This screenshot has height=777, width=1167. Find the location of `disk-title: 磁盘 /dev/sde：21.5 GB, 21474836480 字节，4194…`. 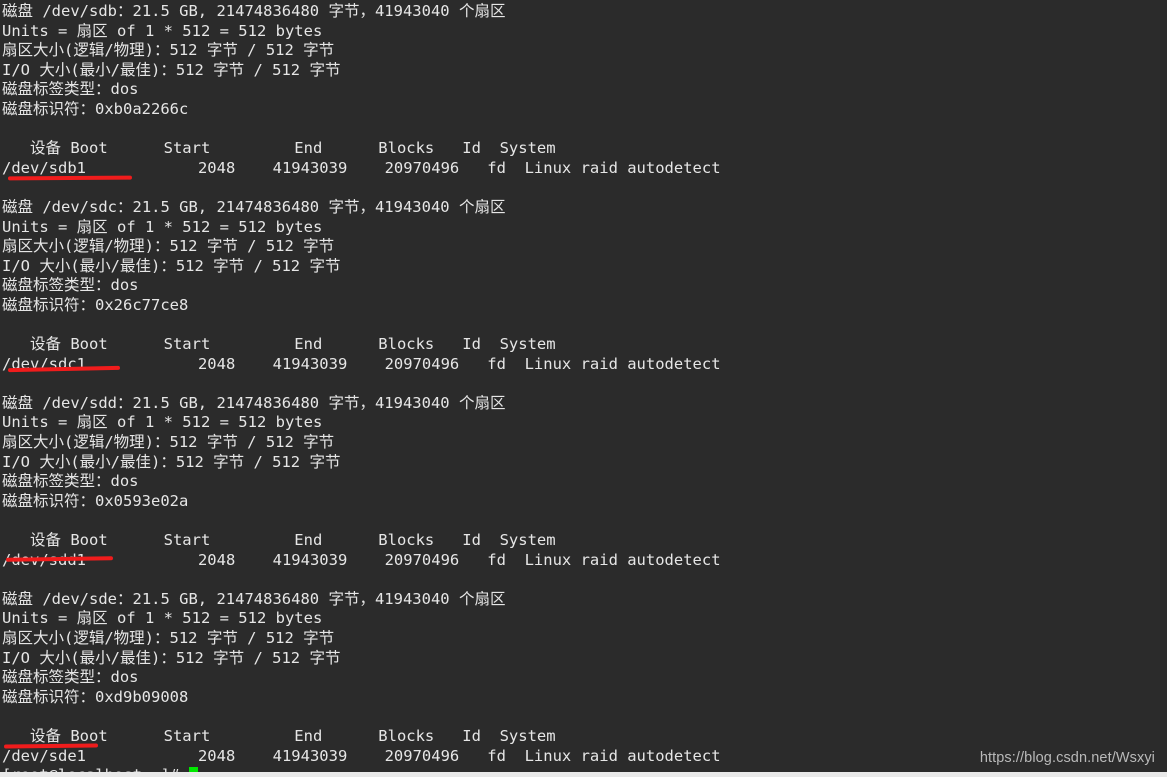

disk-title: 磁盘 /dev/sde：21.5 GB, 21474836480 字节，4194… is located at coordinates (254, 598).